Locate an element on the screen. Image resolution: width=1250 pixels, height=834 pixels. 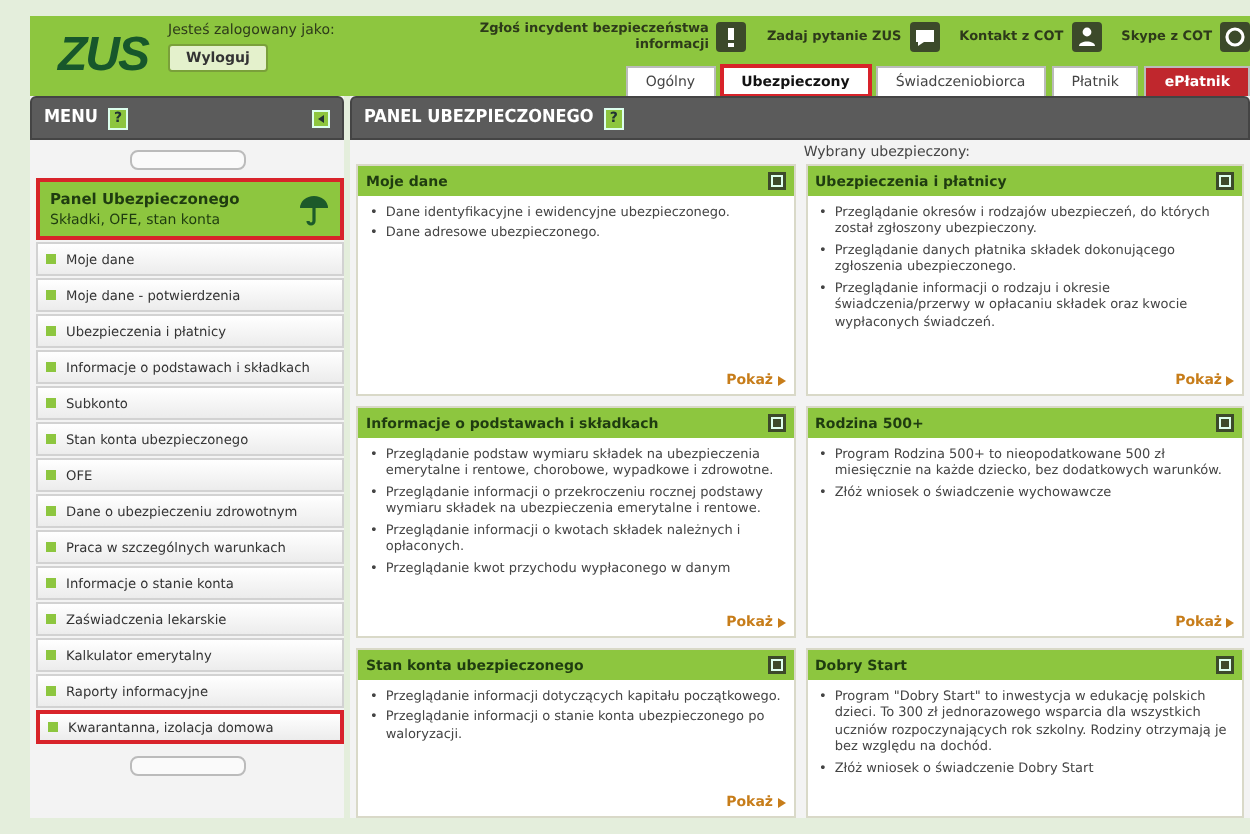
umbrella-icon is located at coordinates (314, 209).